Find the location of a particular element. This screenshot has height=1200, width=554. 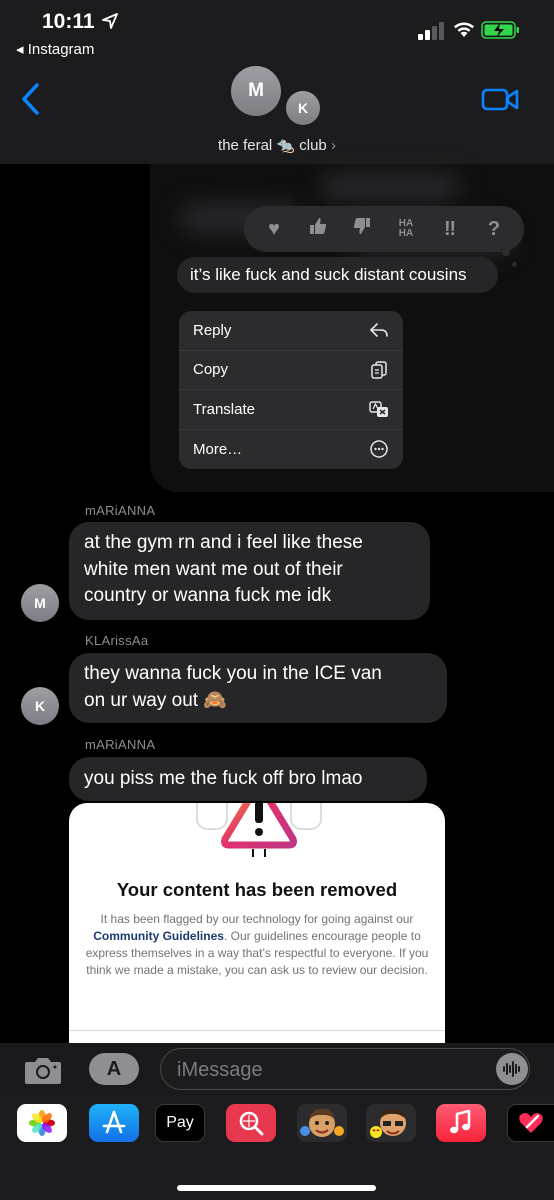

digital-touch-app-icon is located at coordinates (530, 1123).